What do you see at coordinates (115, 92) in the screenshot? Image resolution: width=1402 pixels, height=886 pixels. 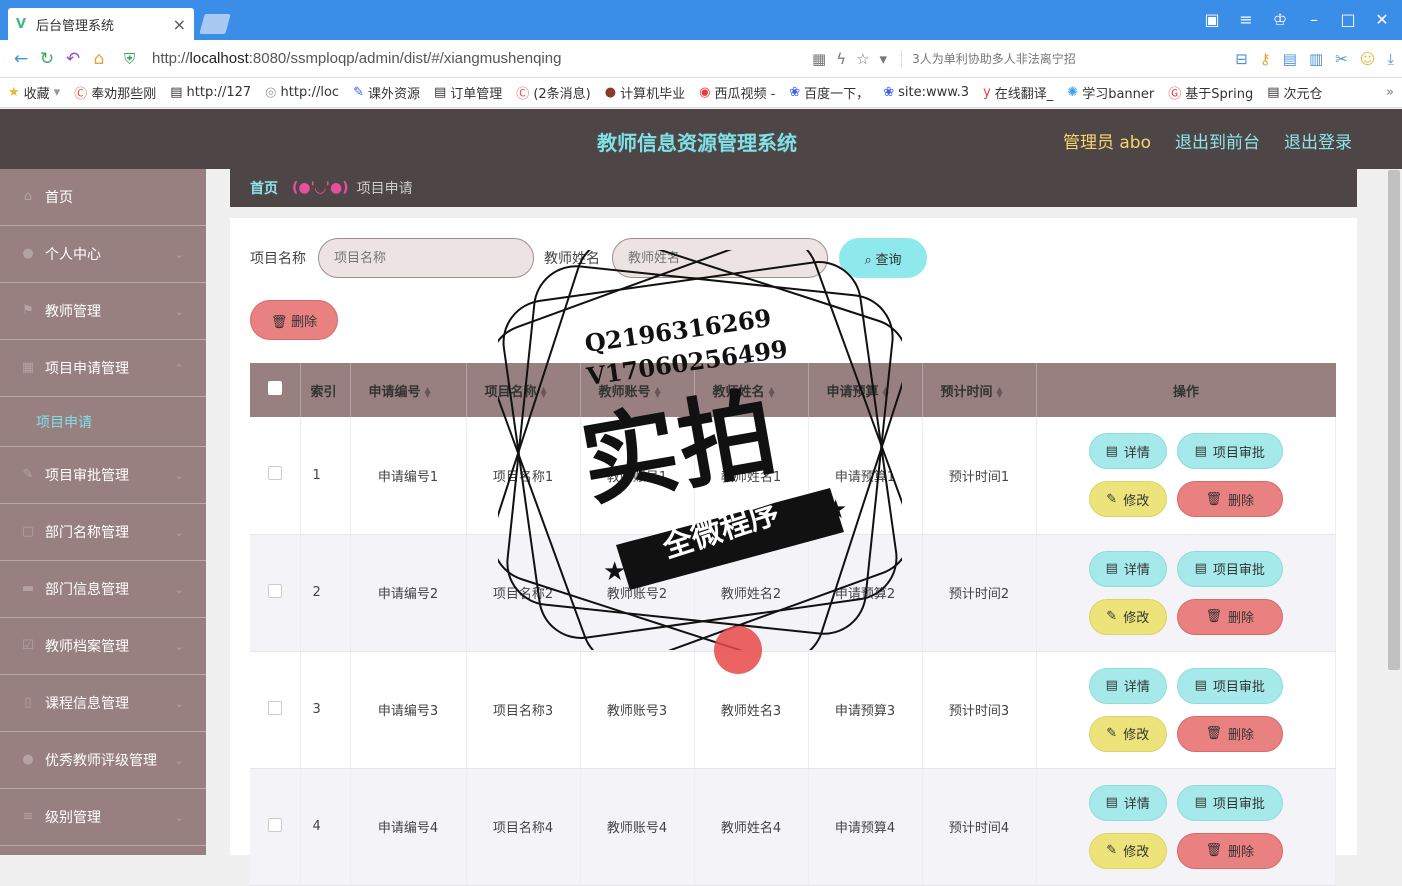 I see `bookmark-item: Ⓒ 奉劝那些刚` at bounding box center [115, 92].